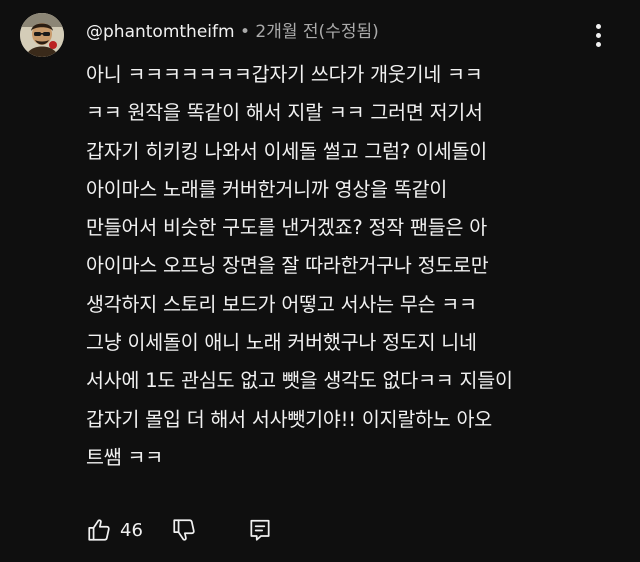 The image size is (640, 562). What do you see at coordinates (598, 35) in the screenshot?
I see `more-vert-icon` at bounding box center [598, 35].